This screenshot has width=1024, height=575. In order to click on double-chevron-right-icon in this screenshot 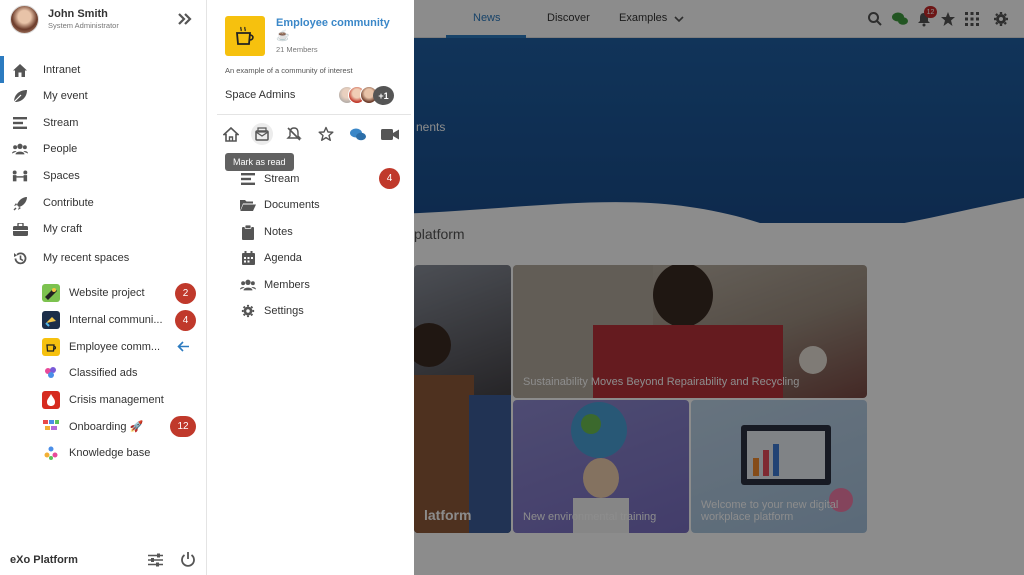, I will do `click(184, 19)`.